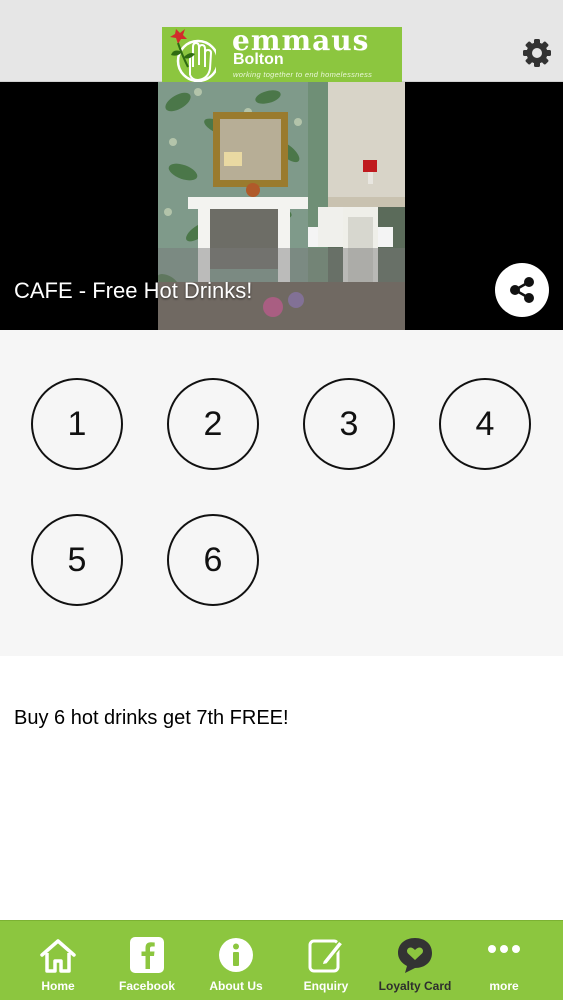  Describe the element at coordinates (213, 560) in the screenshot. I see `stamp-6: 6` at that location.